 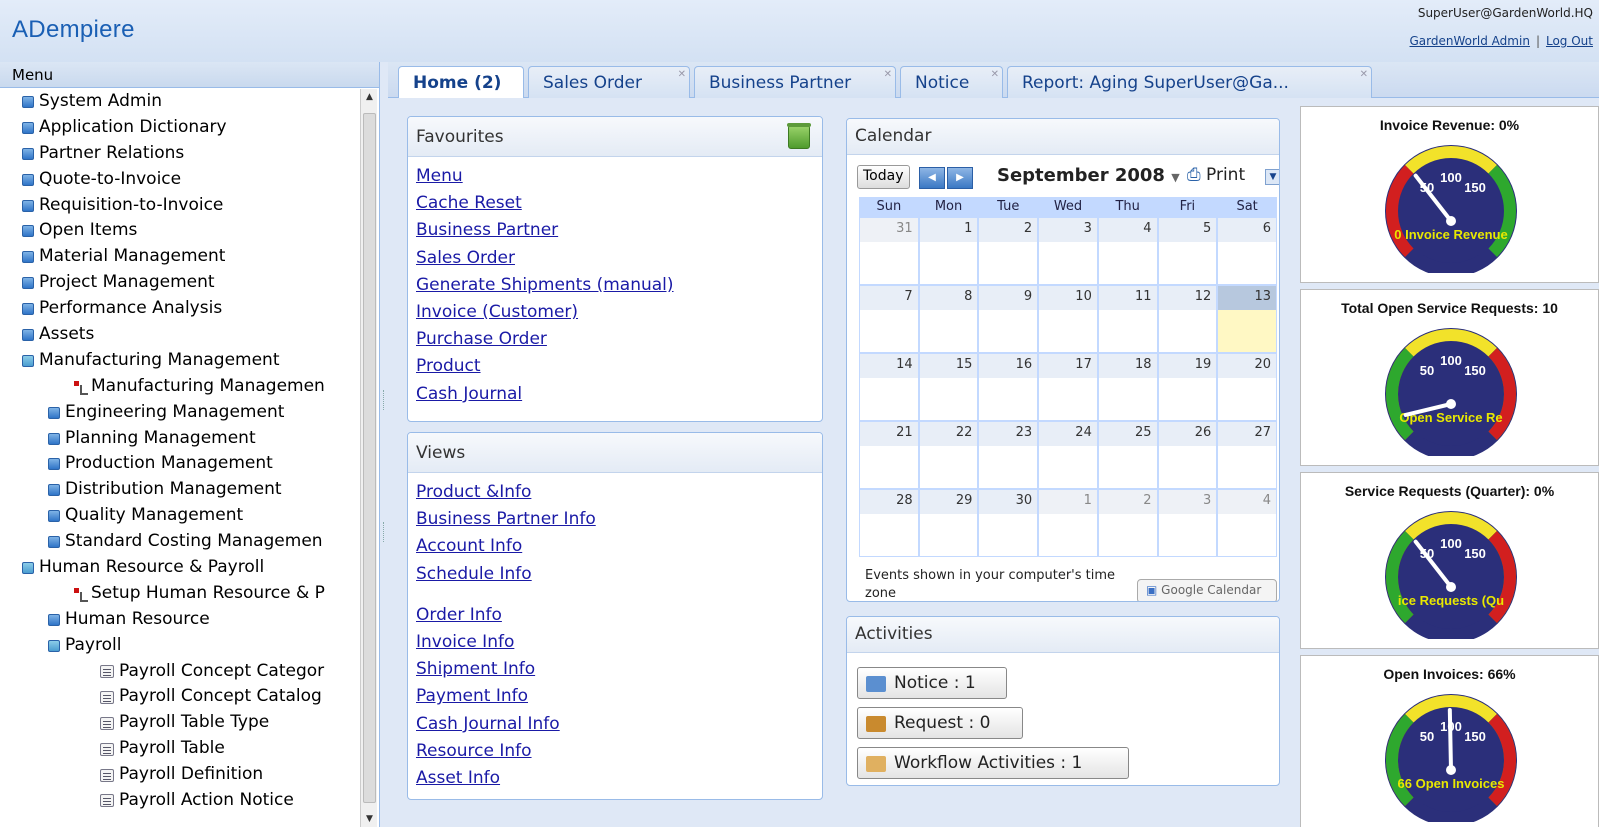 What do you see at coordinates (1008, 523) in the screenshot?
I see `calendar-day-cell: 30` at bounding box center [1008, 523].